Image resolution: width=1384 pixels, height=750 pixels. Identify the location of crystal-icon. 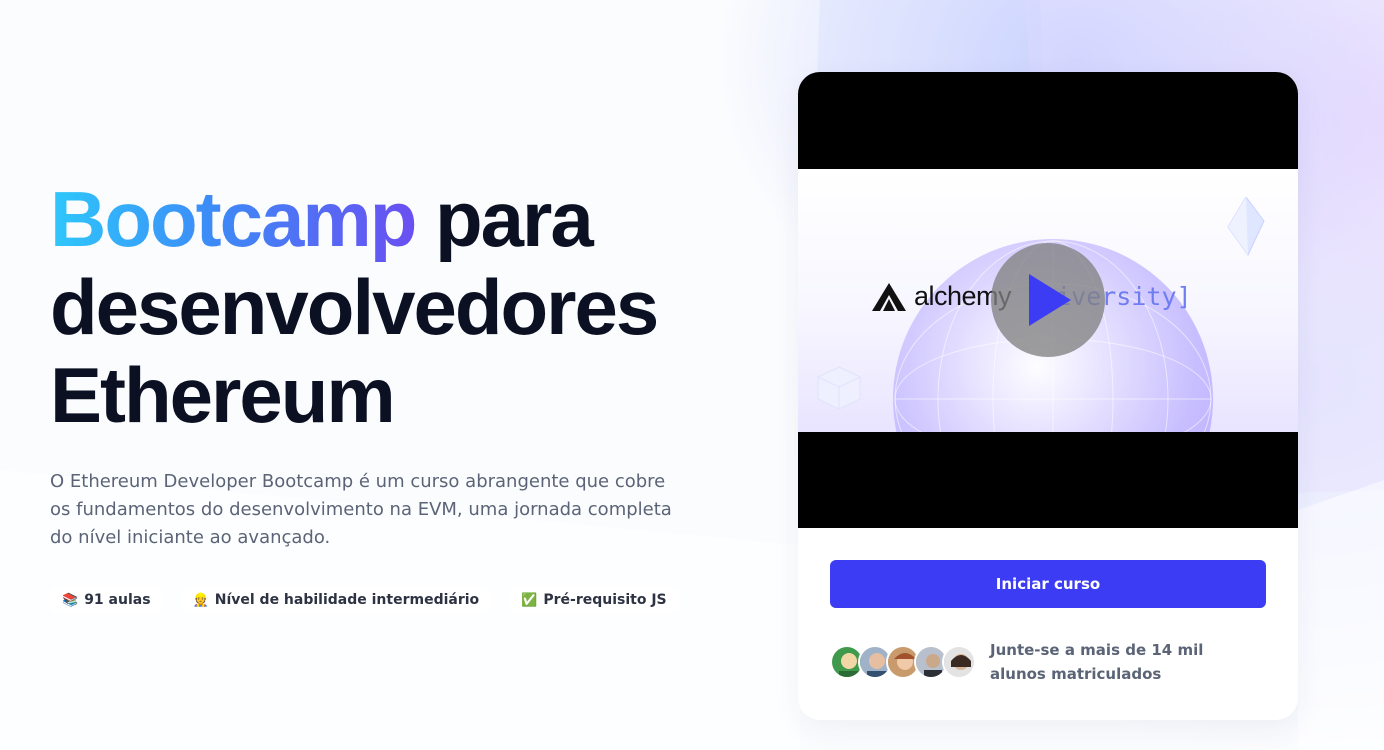
(1246, 226).